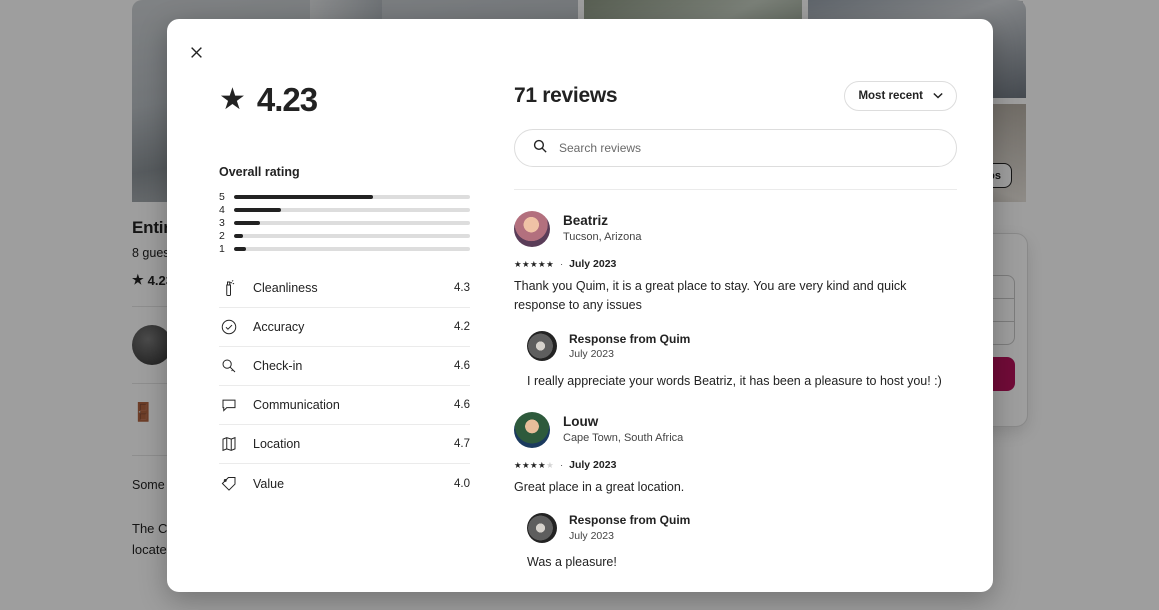 This screenshot has height=610, width=1159. What do you see at coordinates (296, 405) in the screenshot?
I see `category-label: Communication` at bounding box center [296, 405].